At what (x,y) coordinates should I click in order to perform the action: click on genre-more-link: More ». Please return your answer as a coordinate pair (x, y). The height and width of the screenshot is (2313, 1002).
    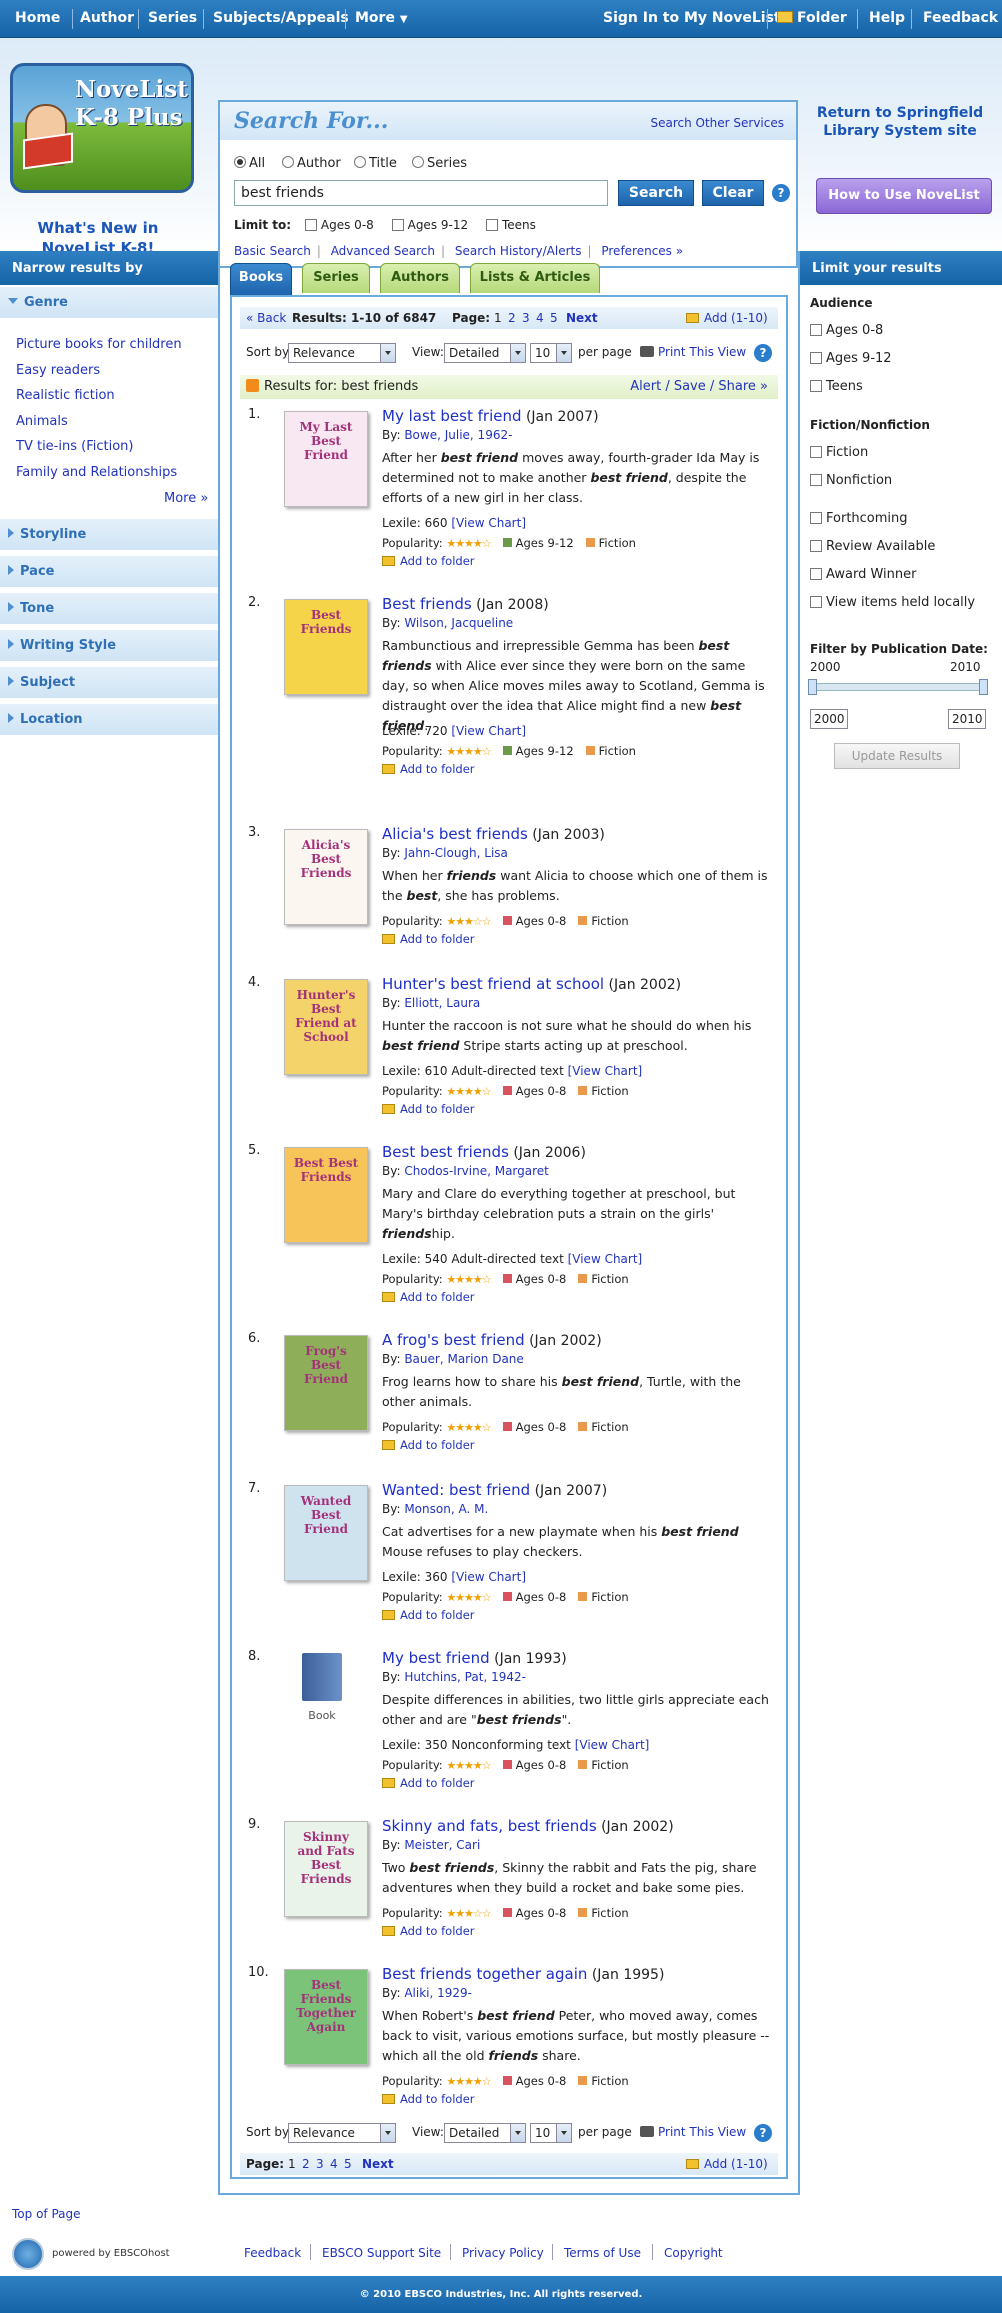
    Looking at the image, I should click on (186, 498).